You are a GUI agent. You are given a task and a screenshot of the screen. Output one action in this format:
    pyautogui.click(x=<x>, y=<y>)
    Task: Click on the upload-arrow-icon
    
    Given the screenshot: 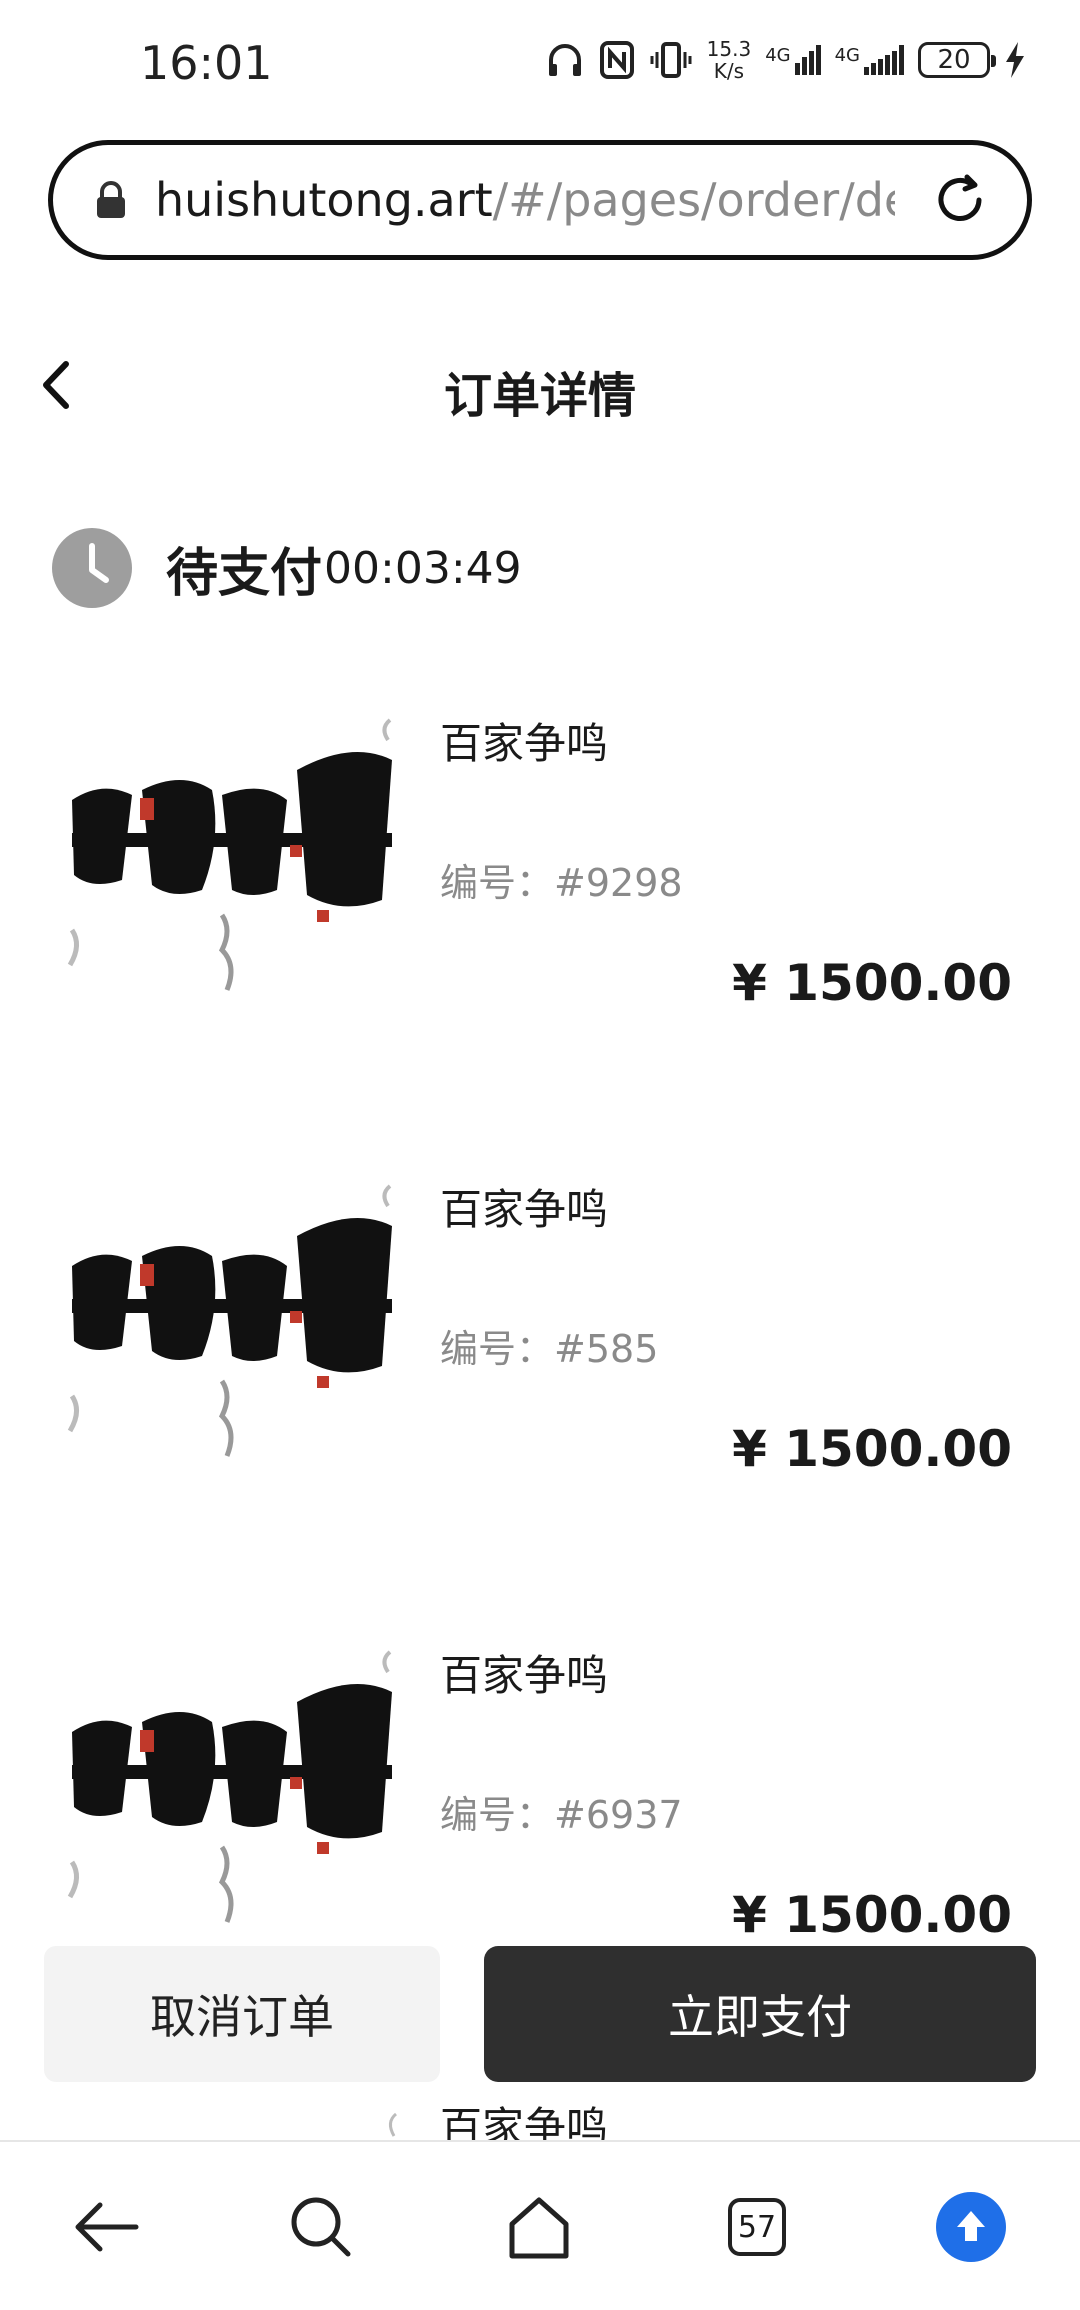 What is the action you would take?
    pyautogui.click(x=971, y=2227)
    